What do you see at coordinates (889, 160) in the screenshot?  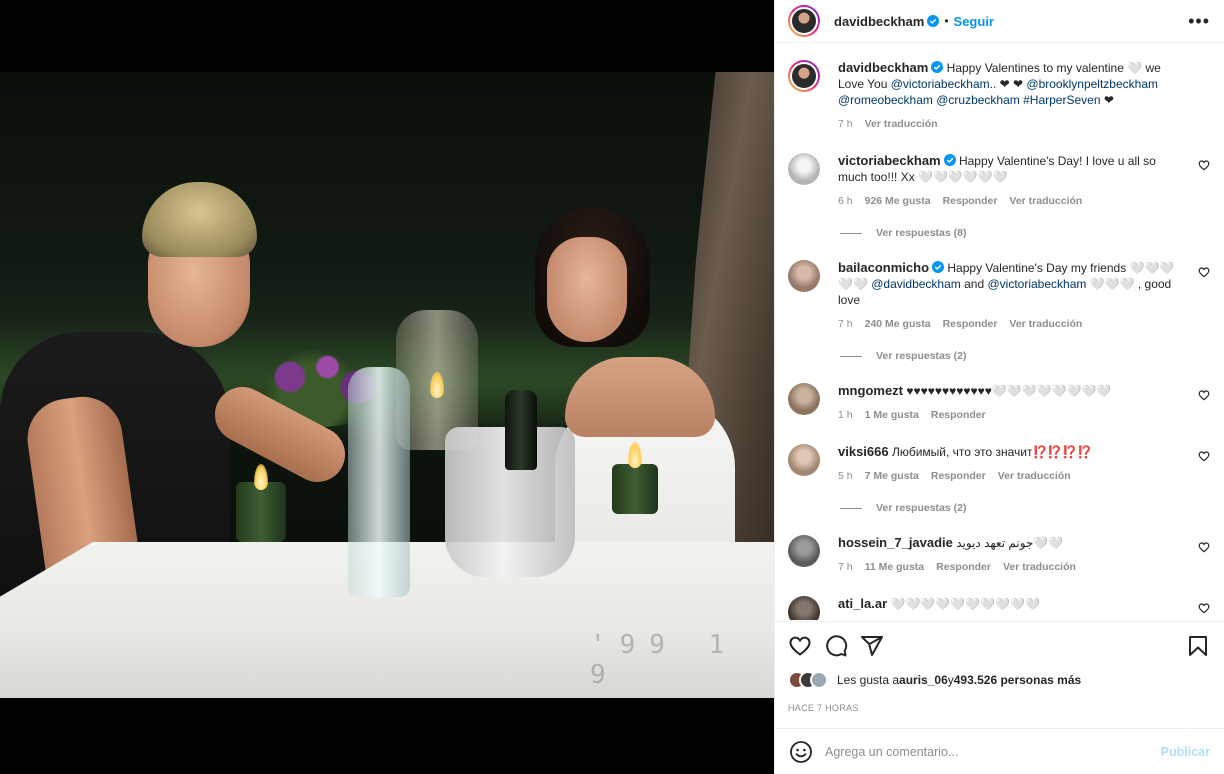 I see `commenter-username: victoriabeckham` at bounding box center [889, 160].